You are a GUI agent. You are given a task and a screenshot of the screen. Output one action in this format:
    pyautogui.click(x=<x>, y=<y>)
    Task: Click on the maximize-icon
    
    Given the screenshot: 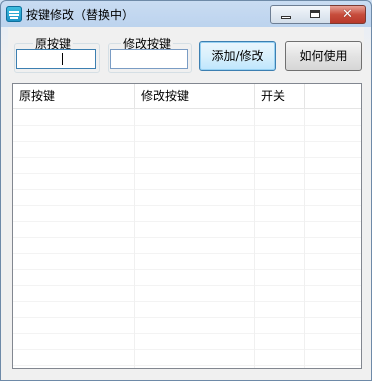 What is the action you would take?
    pyautogui.click(x=315, y=14)
    